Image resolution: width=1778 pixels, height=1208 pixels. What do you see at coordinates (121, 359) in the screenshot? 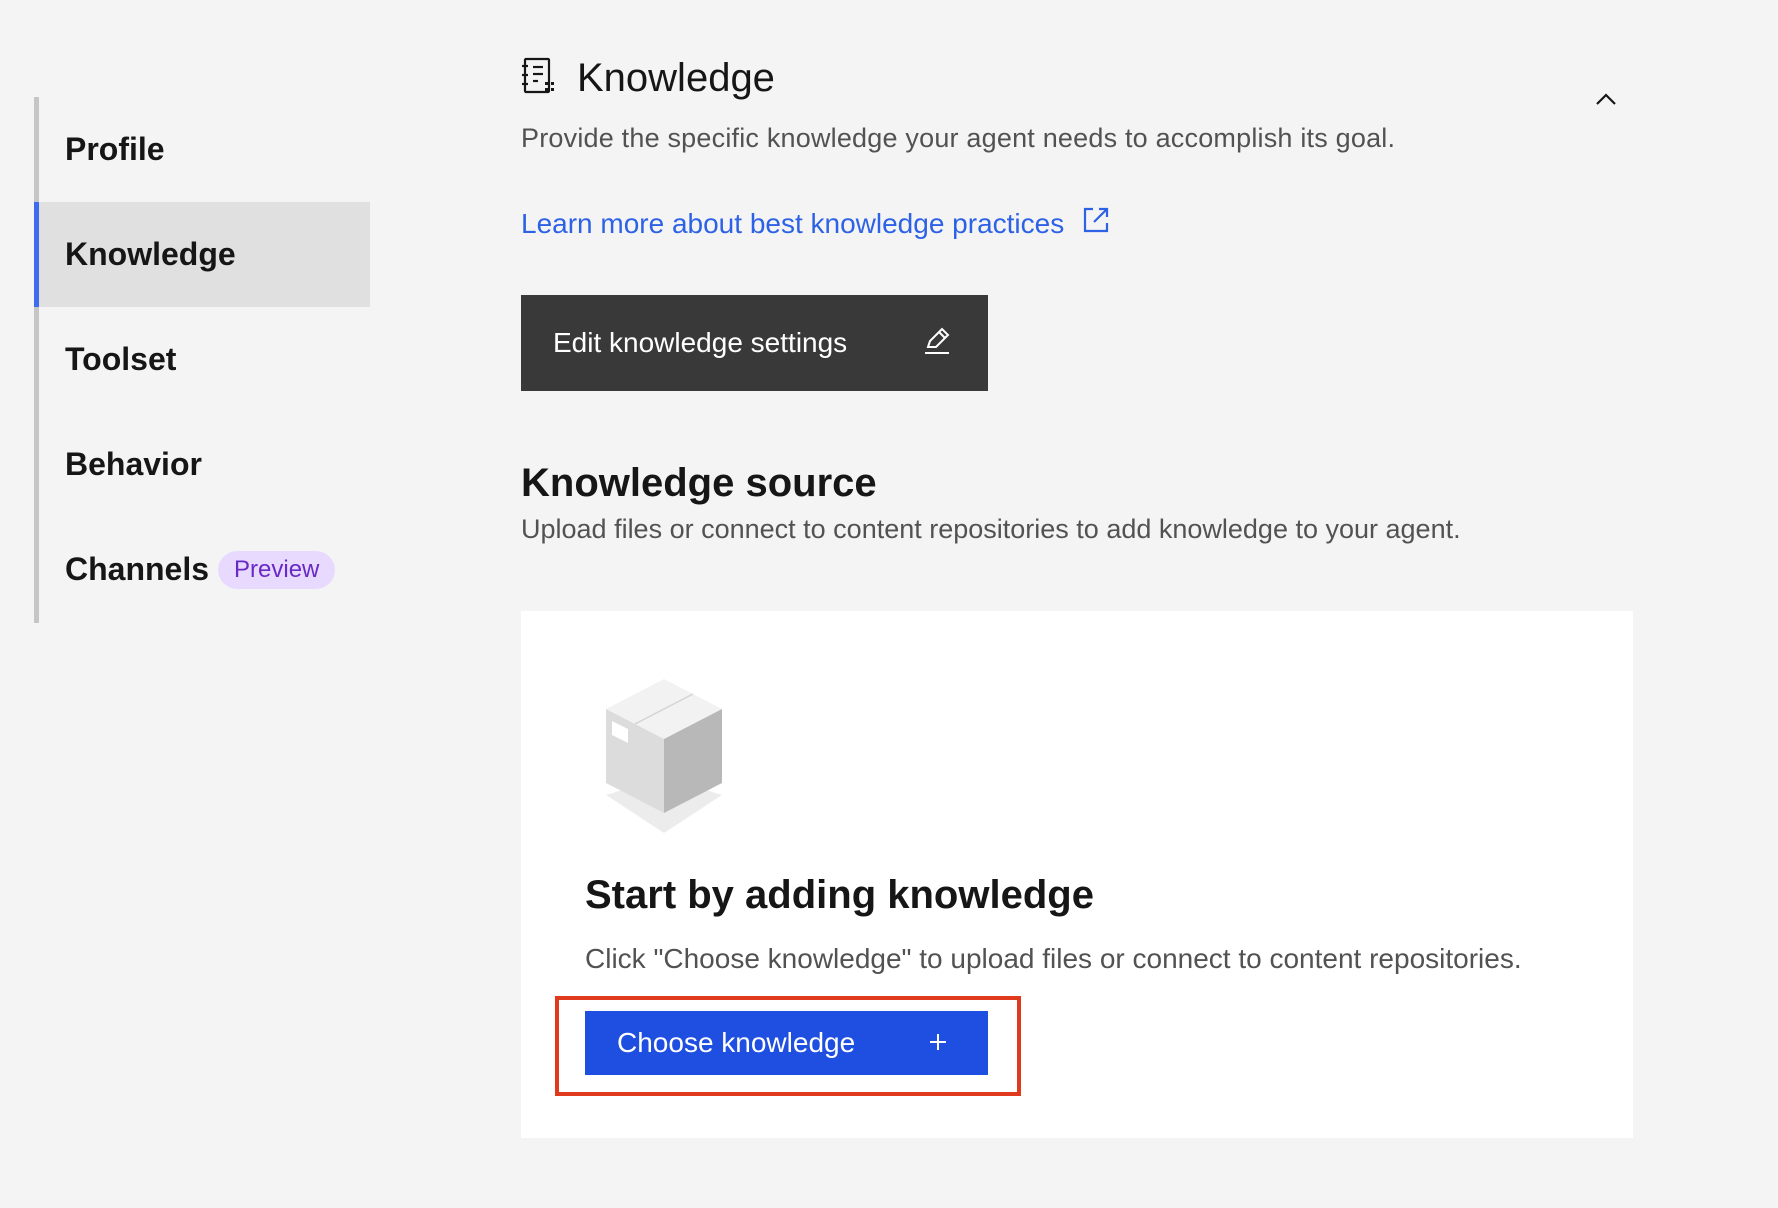
I see `sidebar-item-label: Toolset` at bounding box center [121, 359].